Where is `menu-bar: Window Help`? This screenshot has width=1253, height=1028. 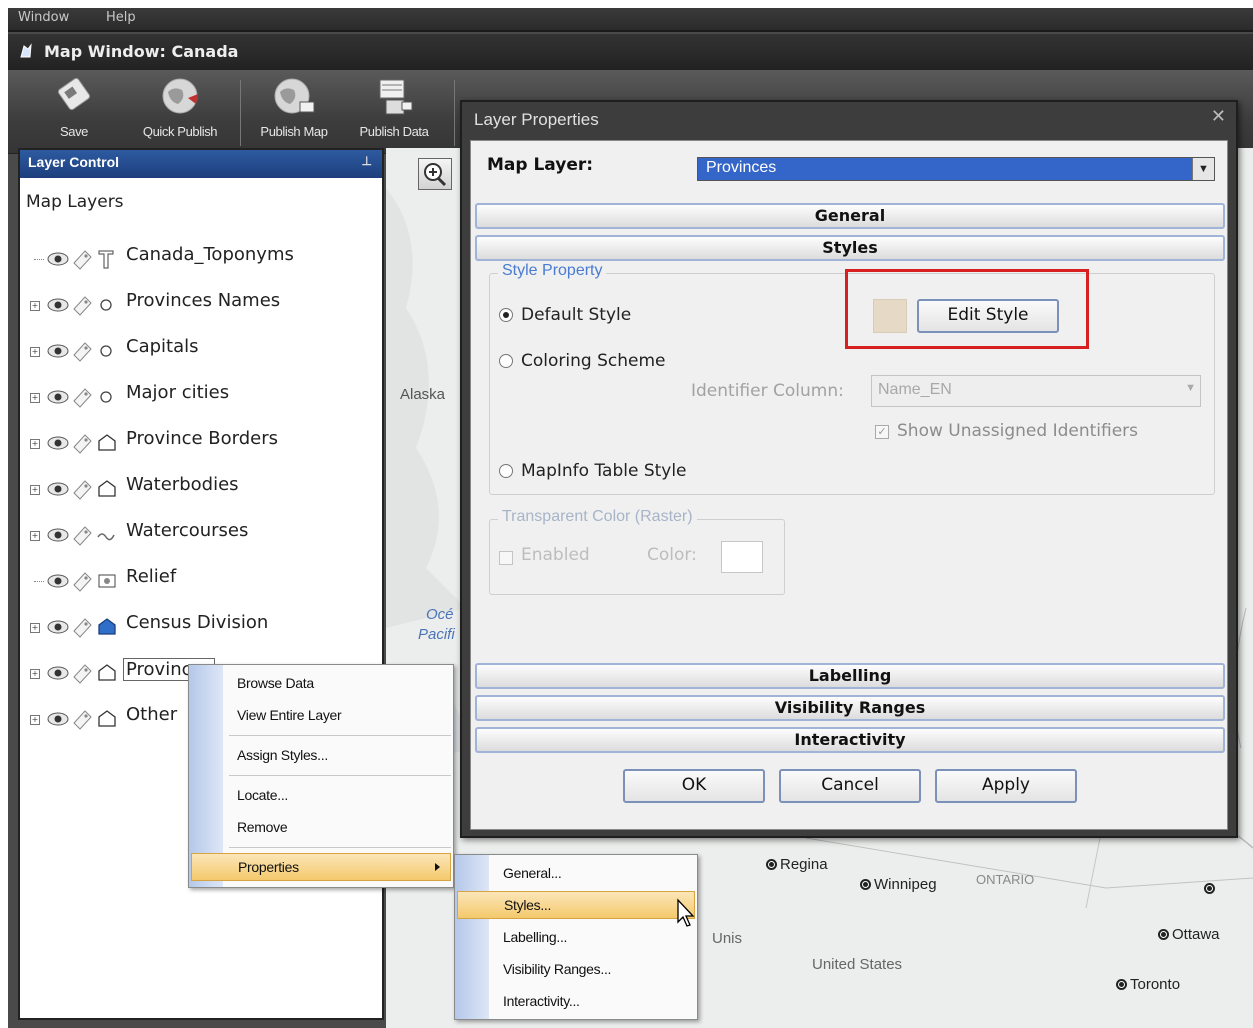 menu-bar: Window Help is located at coordinates (630, 20).